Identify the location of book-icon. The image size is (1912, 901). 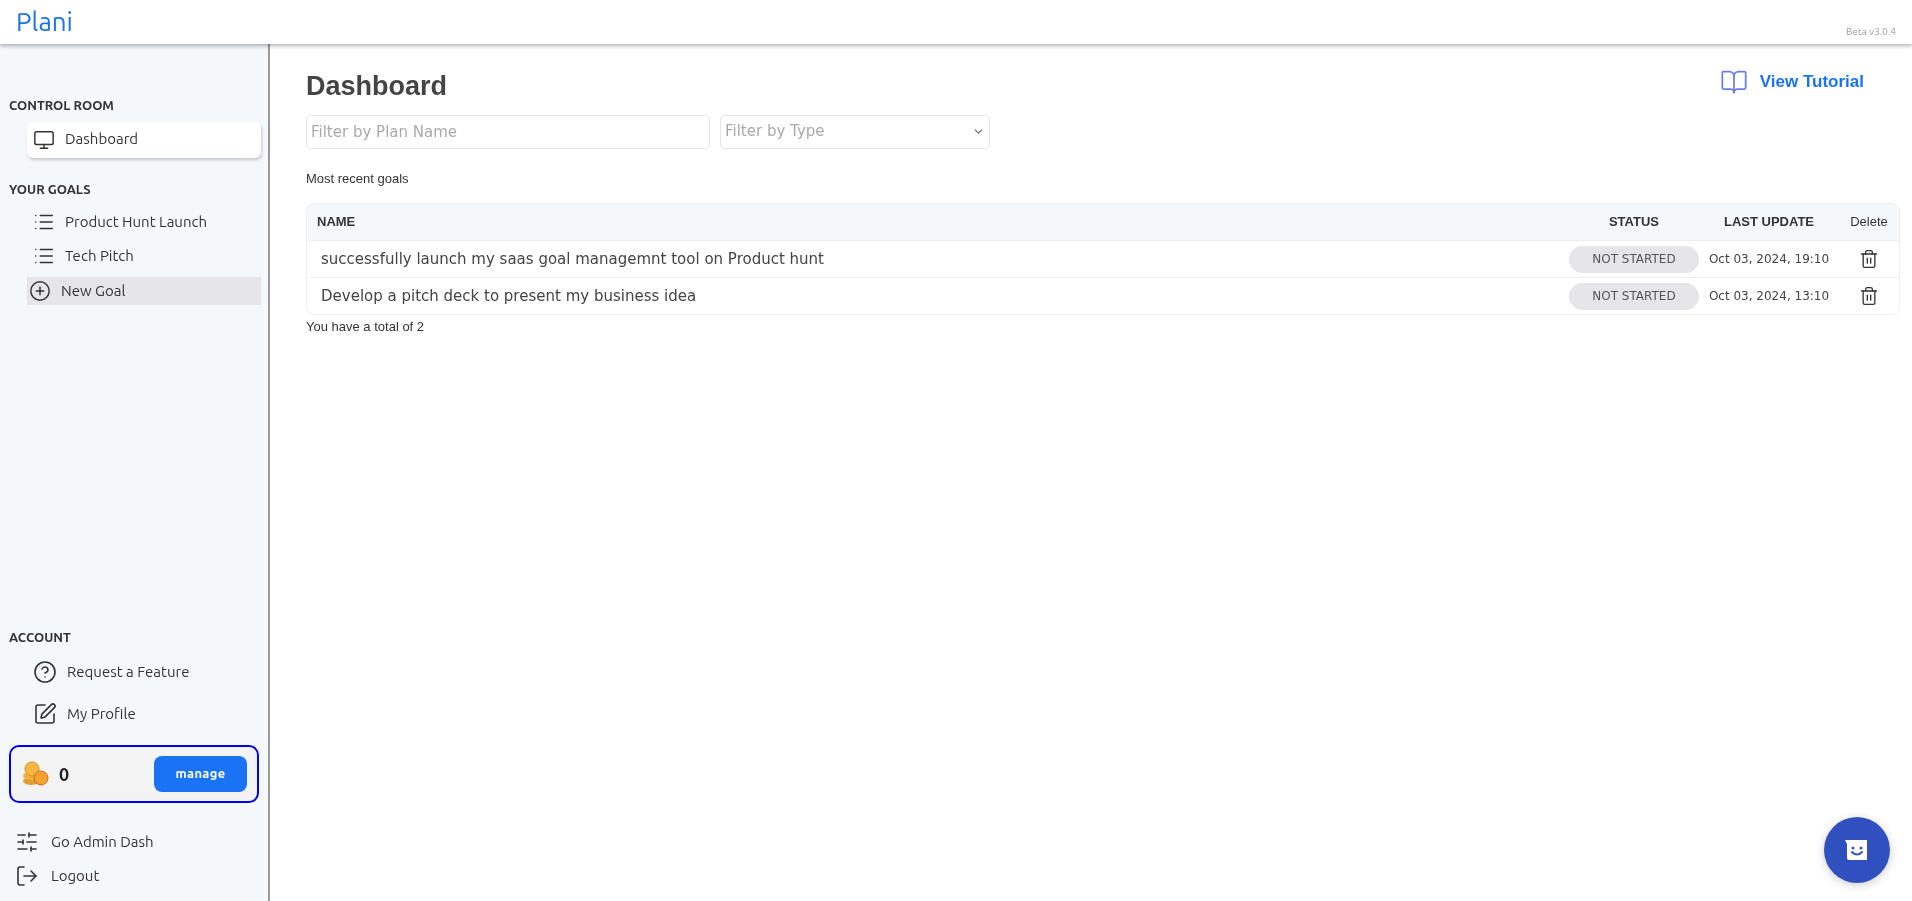
(1733, 82).